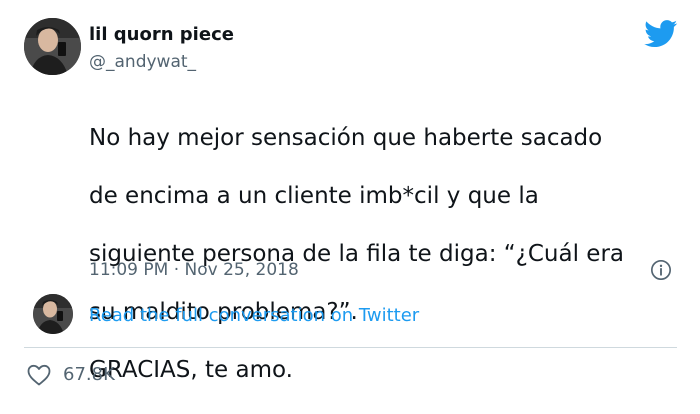 This screenshot has height=414, width=700. What do you see at coordinates (89, 374) in the screenshot?
I see `like-count: 67.8K` at bounding box center [89, 374].